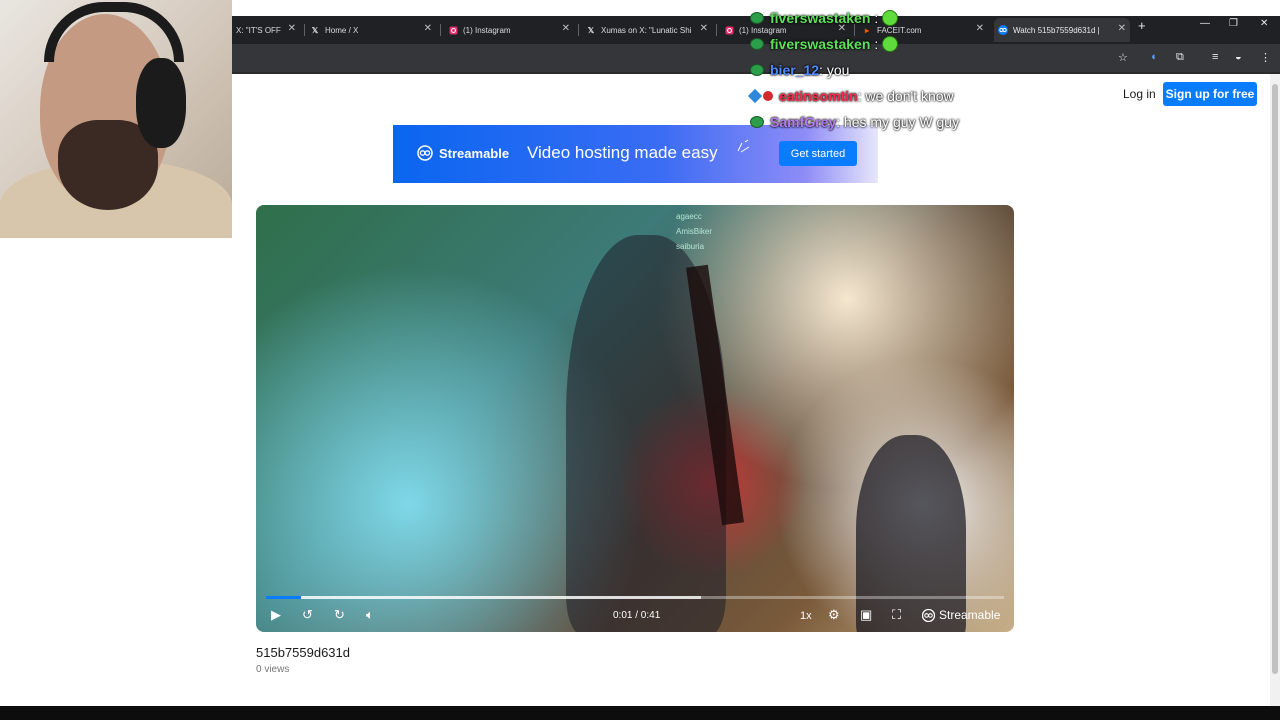 The height and width of the screenshot is (720, 1280). What do you see at coordinates (834, 615) in the screenshot?
I see `settings-gear-icon: ⚙` at bounding box center [834, 615].